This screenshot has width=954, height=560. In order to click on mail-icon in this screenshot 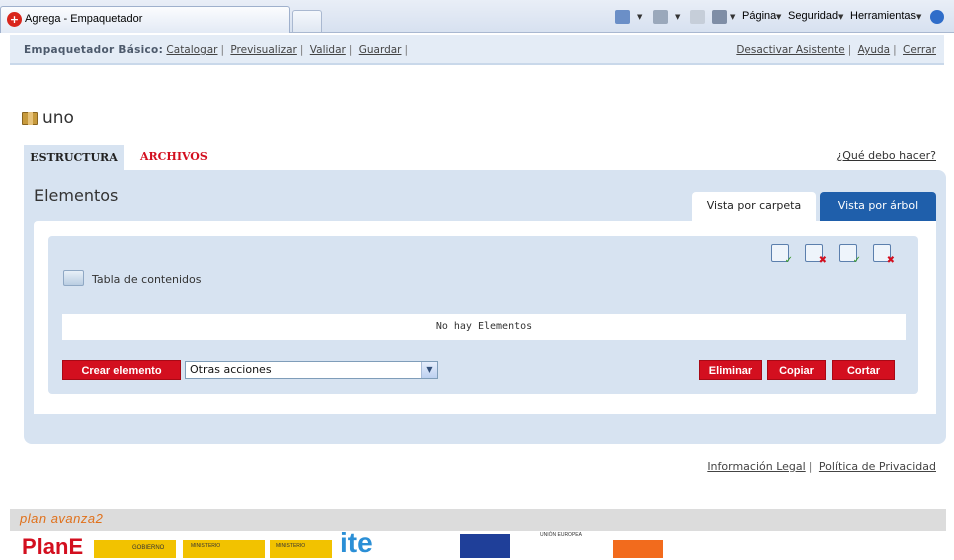, I will do `click(697, 17)`.